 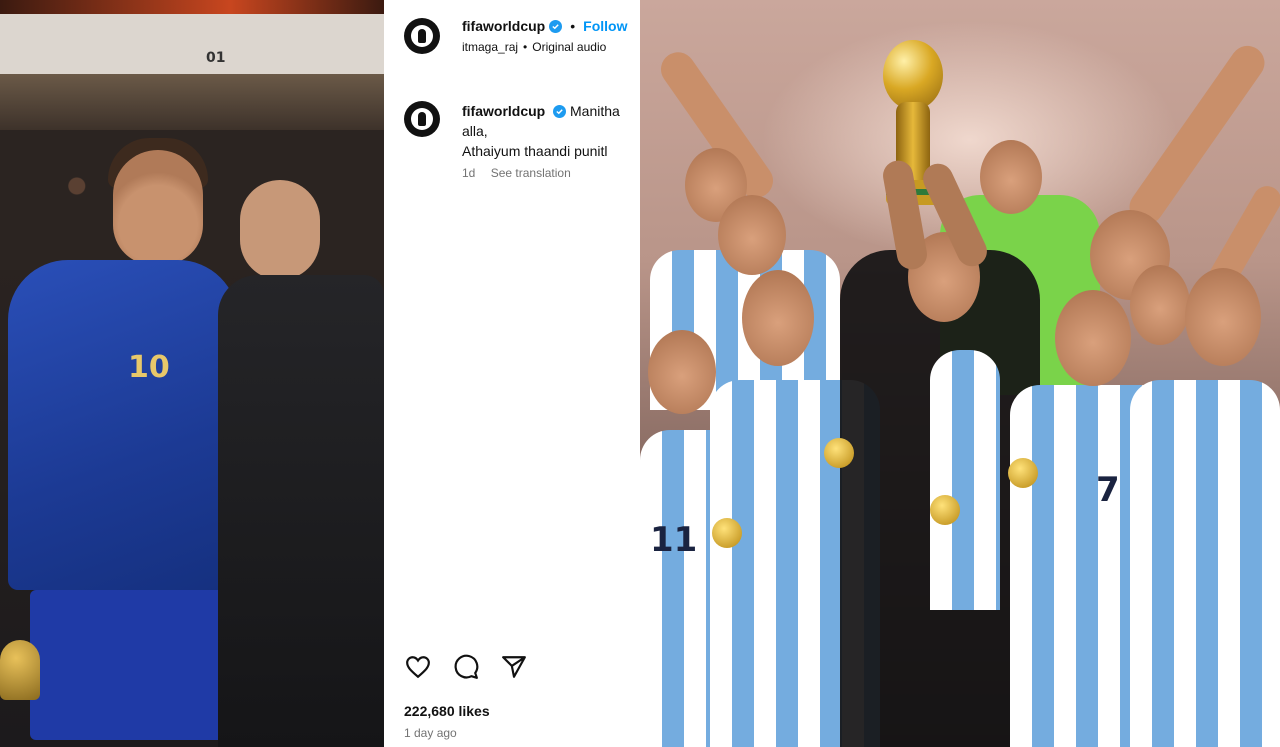 What do you see at coordinates (216, 58) in the screenshot?
I see `gate-number: 01` at bounding box center [216, 58].